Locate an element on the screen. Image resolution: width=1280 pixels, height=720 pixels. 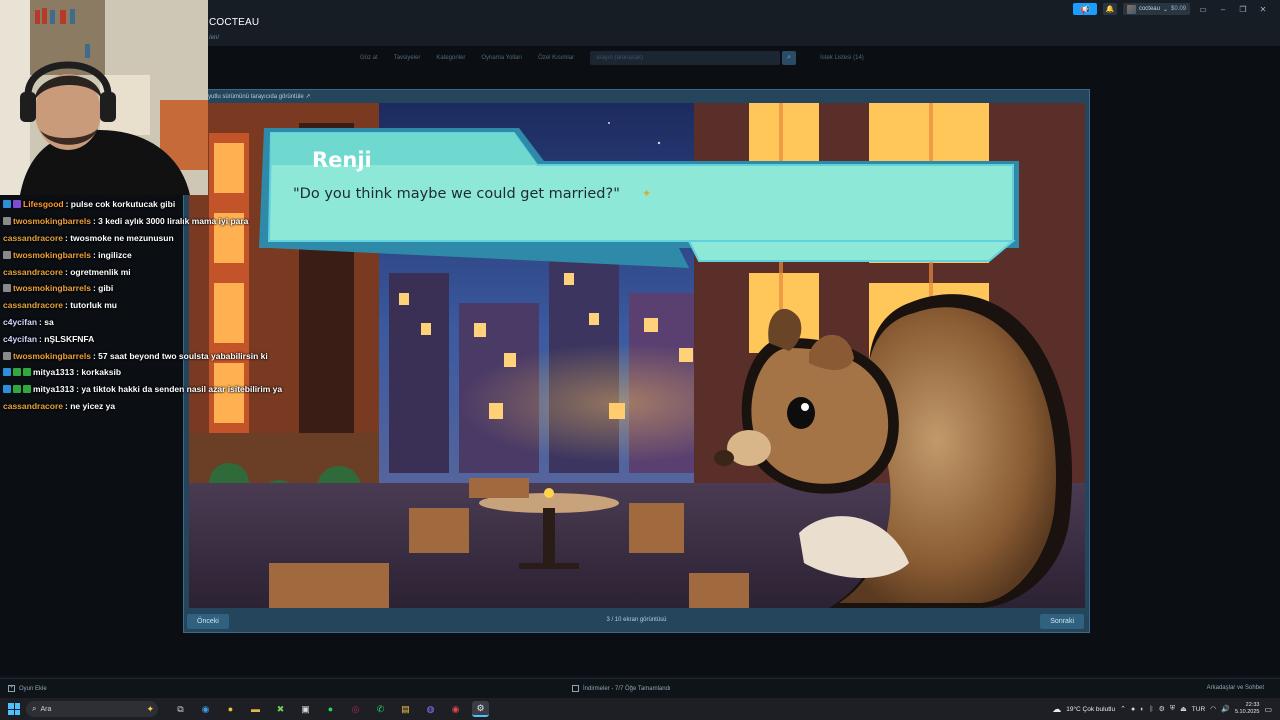
webcam-overlay is located at coordinates (104, 97).